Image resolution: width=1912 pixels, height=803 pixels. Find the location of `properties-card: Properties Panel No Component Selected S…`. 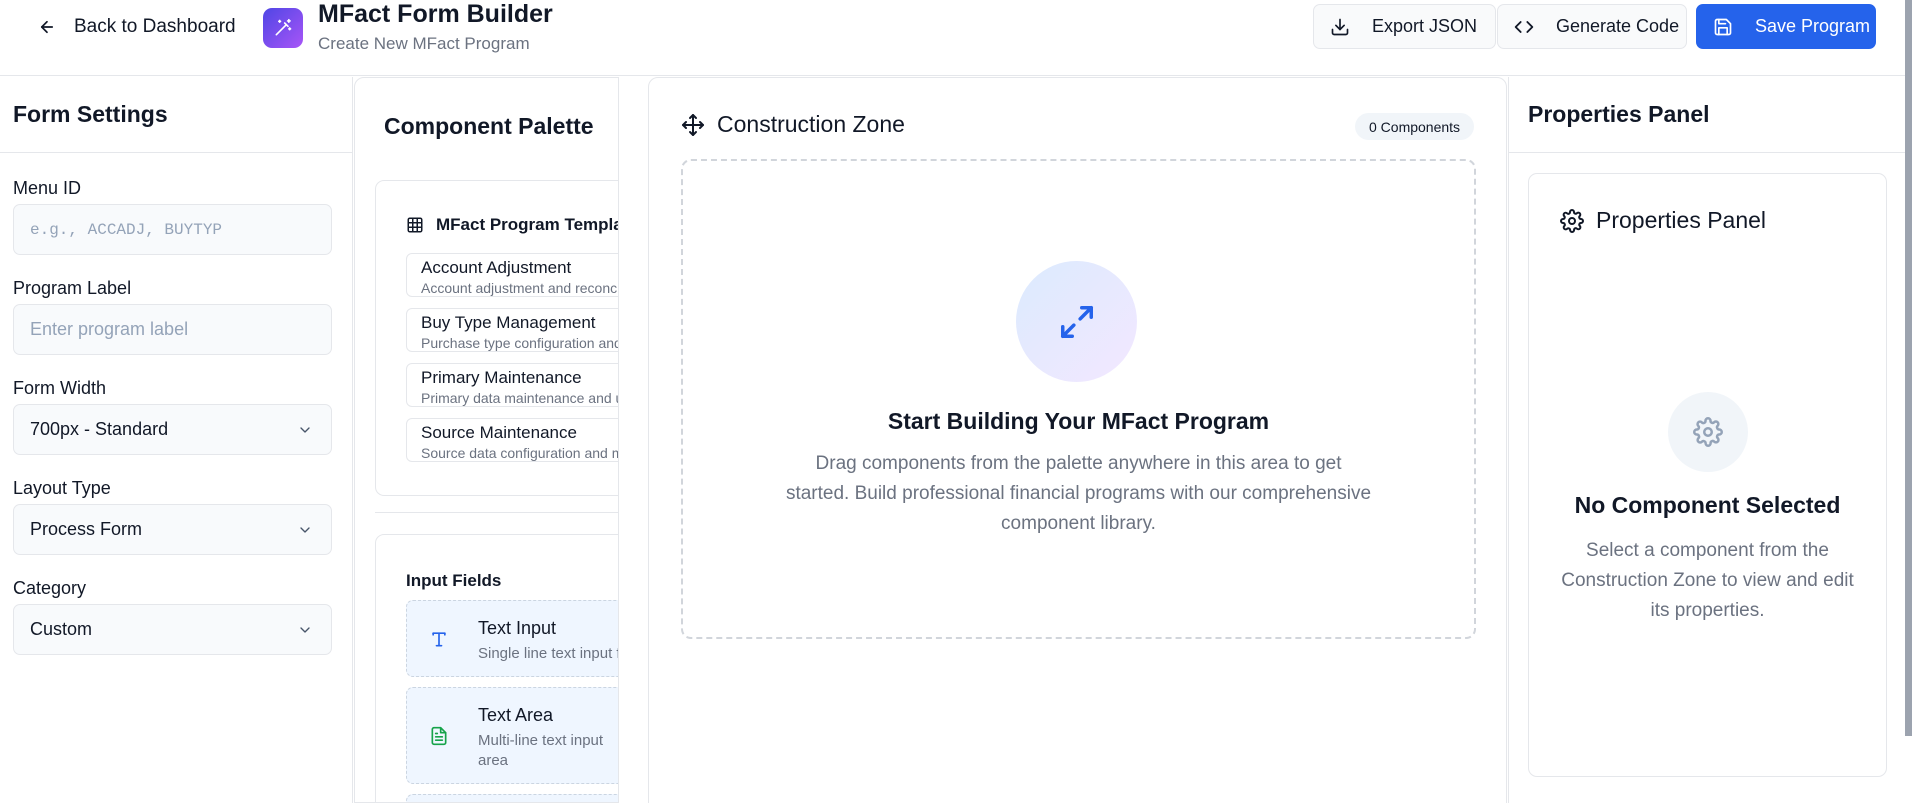

properties-card: Properties Panel No Component Selected S… is located at coordinates (1707, 475).